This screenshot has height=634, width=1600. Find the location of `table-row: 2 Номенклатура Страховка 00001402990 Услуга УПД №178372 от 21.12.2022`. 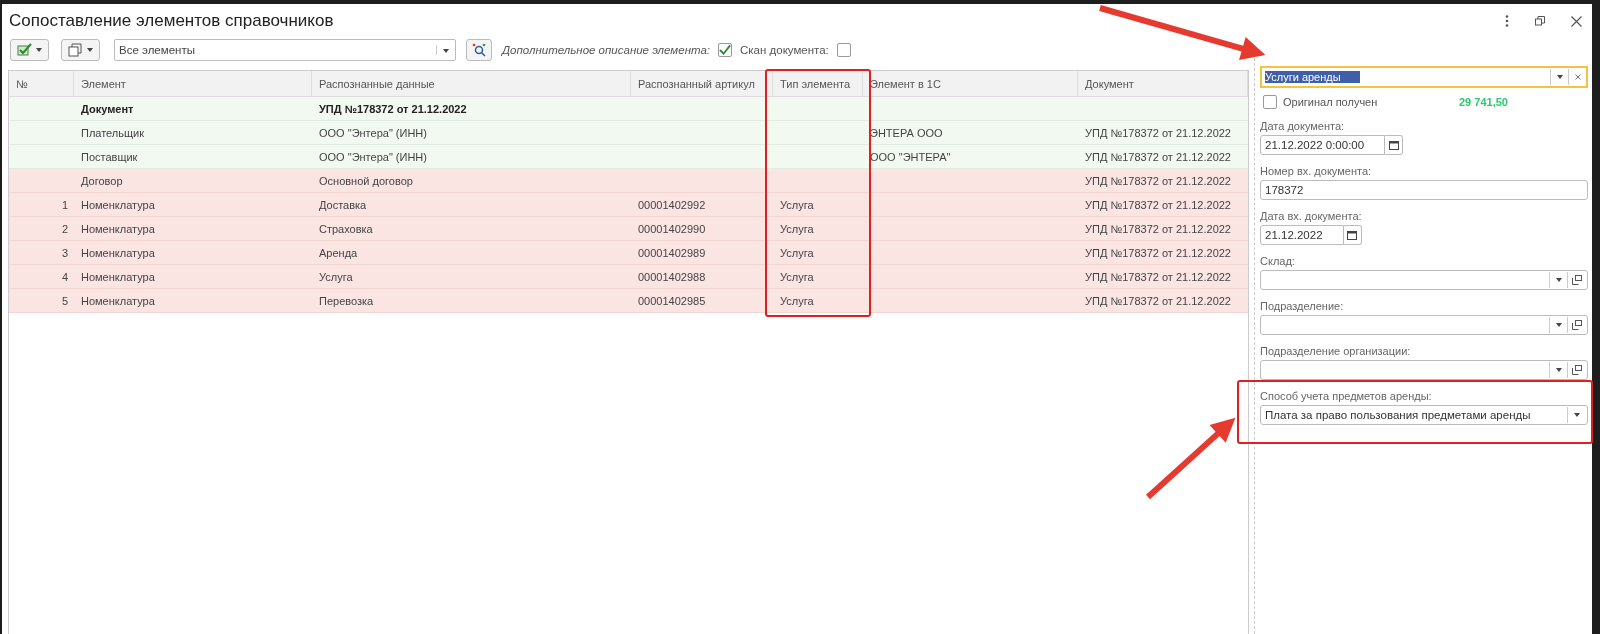

table-row: 2 Номенклатура Страховка 00001402990 Услуга УПД №178372 от 21.12.2022 is located at coordinates (628, 229).